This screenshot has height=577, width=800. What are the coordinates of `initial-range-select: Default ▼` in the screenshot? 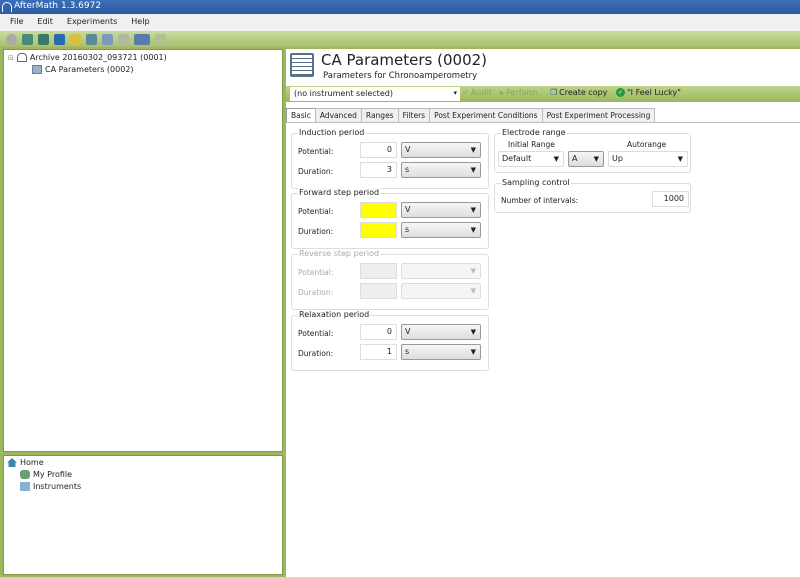 It's located at (531, 159).